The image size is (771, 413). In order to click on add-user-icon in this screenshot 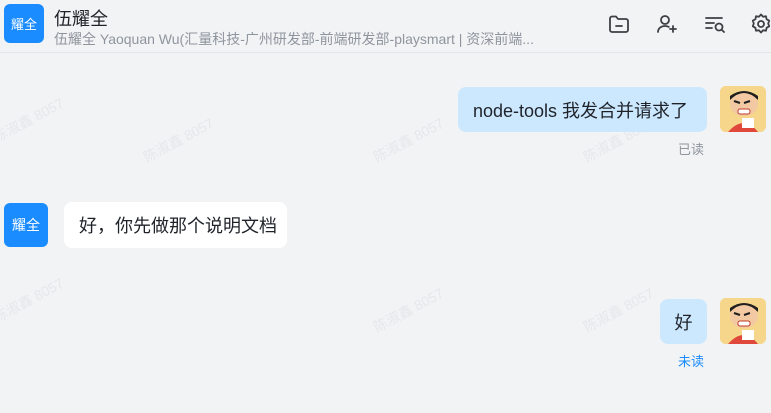, I will do `click(667, 24)`.